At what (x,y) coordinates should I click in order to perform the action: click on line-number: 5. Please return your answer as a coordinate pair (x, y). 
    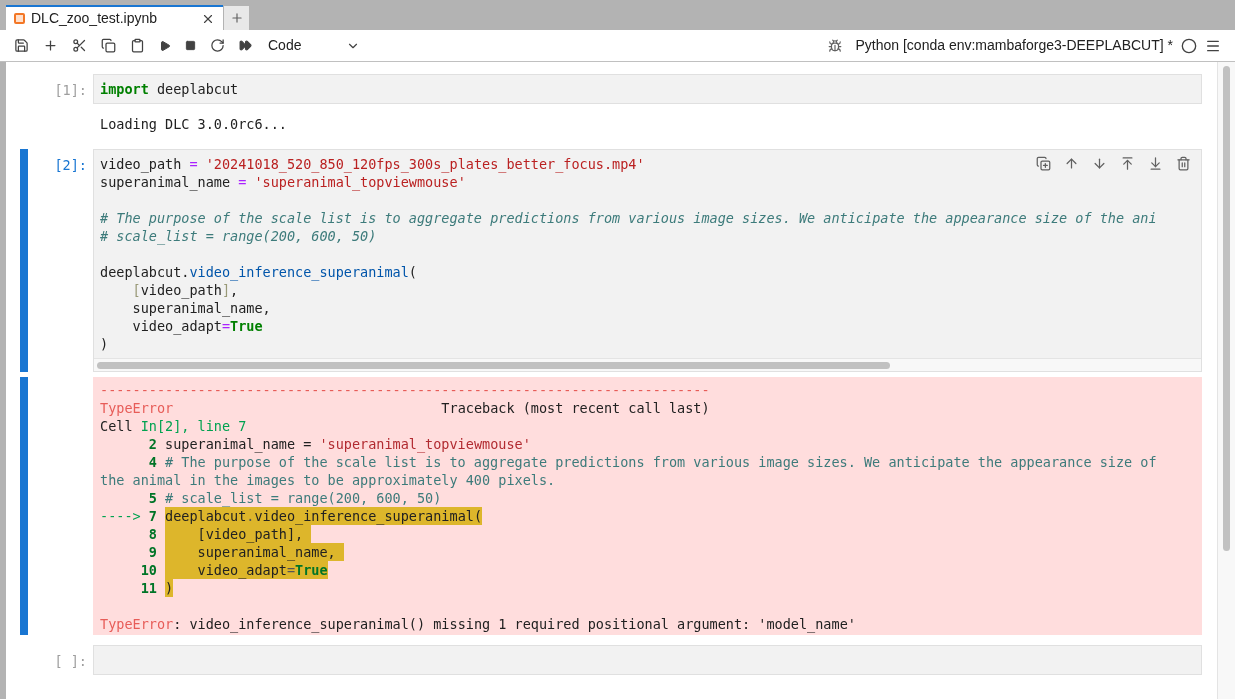
    Looking at the image, I should click on (152, 498).